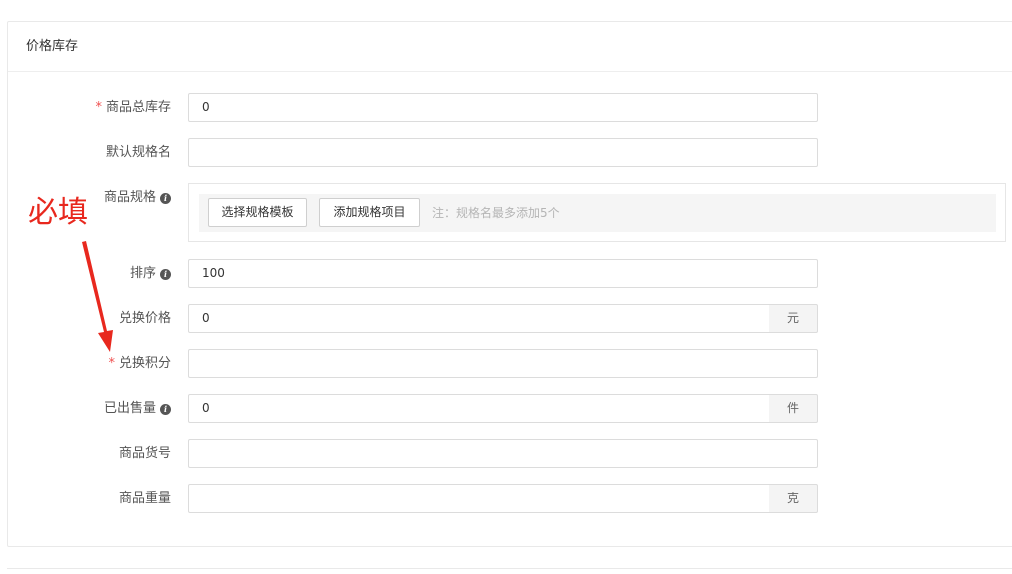 This screenshot has height=574, width=1012. I want to click on annotation-arrow-icon, so click(97, 296).